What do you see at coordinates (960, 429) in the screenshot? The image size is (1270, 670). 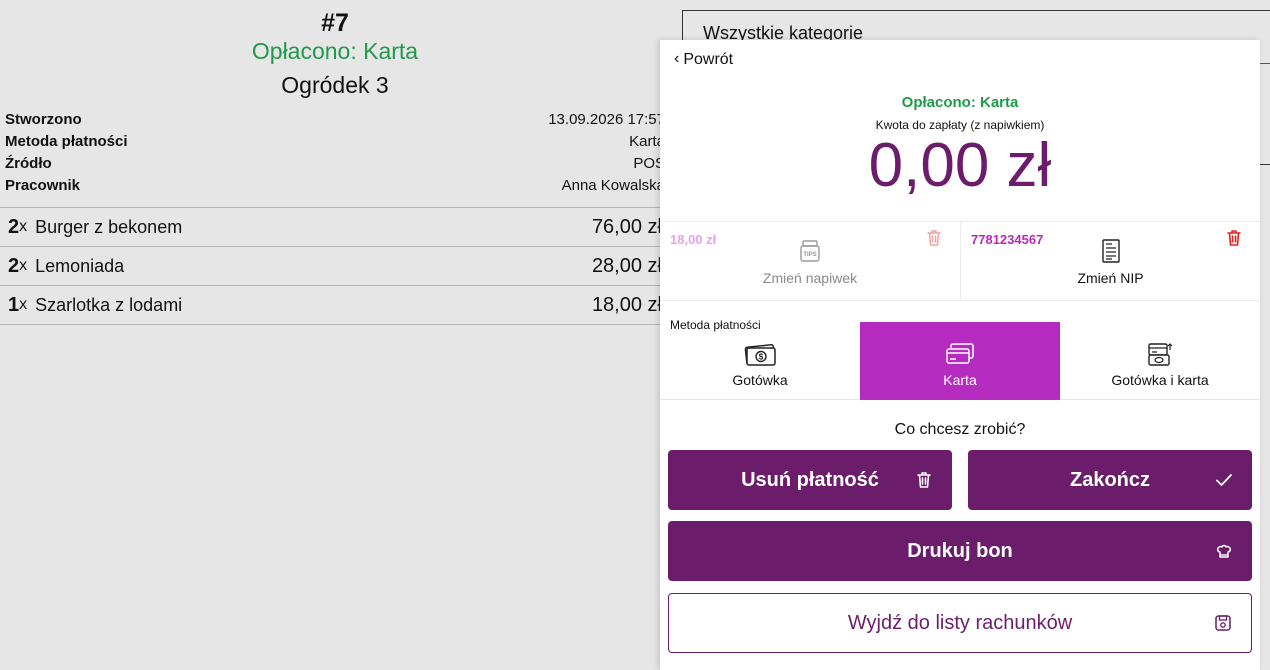 I see `action-question: Co chcesz zrobić?` at bounding box center [960, 429].